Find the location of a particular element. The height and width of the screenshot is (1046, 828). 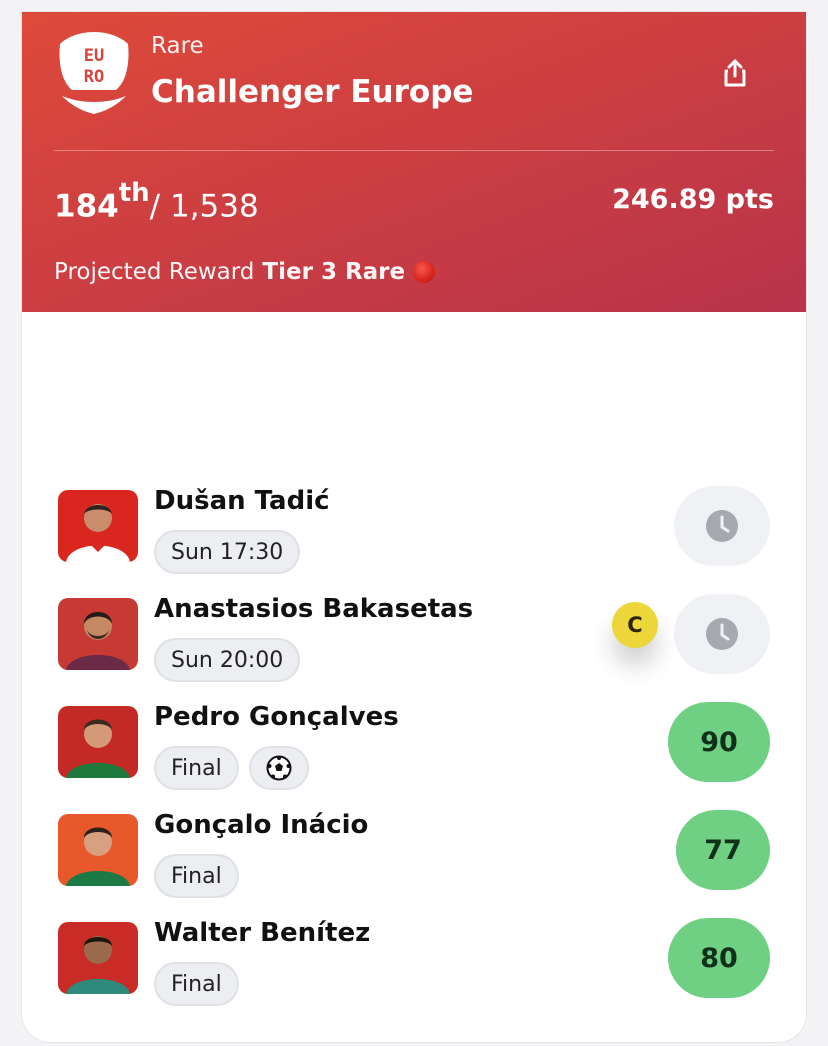

svg-text: RO is located at coordinates (94, 77).